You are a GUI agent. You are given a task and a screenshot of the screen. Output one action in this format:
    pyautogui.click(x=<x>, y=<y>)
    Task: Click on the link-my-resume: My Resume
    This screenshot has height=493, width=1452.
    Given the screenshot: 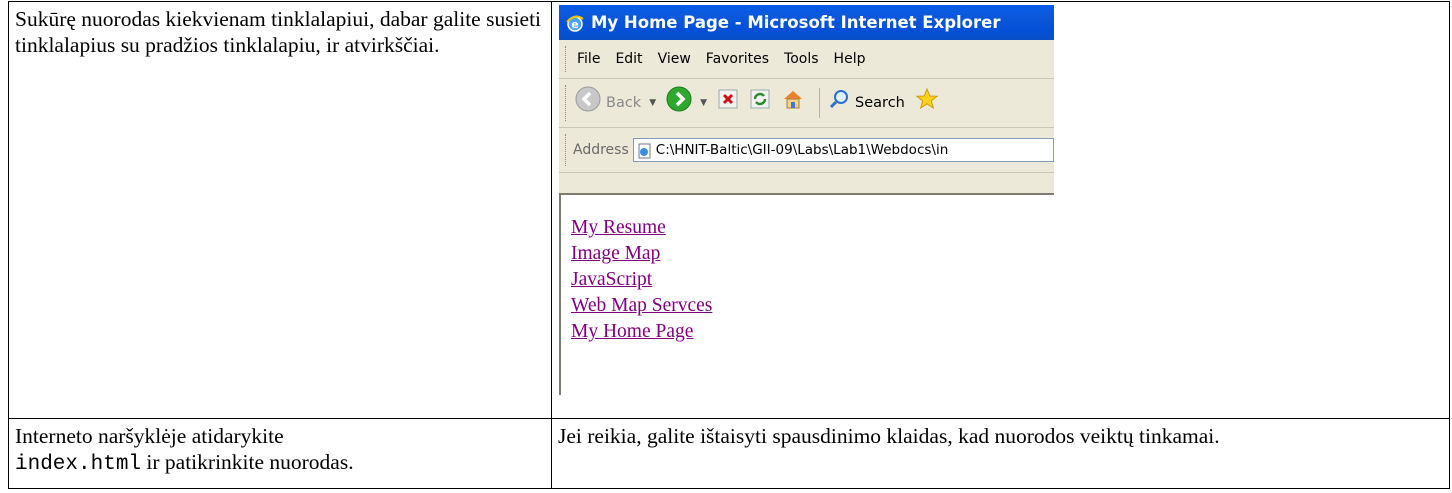 What is the action you would take?
    pyautogui.click(x=812, y=228)
    